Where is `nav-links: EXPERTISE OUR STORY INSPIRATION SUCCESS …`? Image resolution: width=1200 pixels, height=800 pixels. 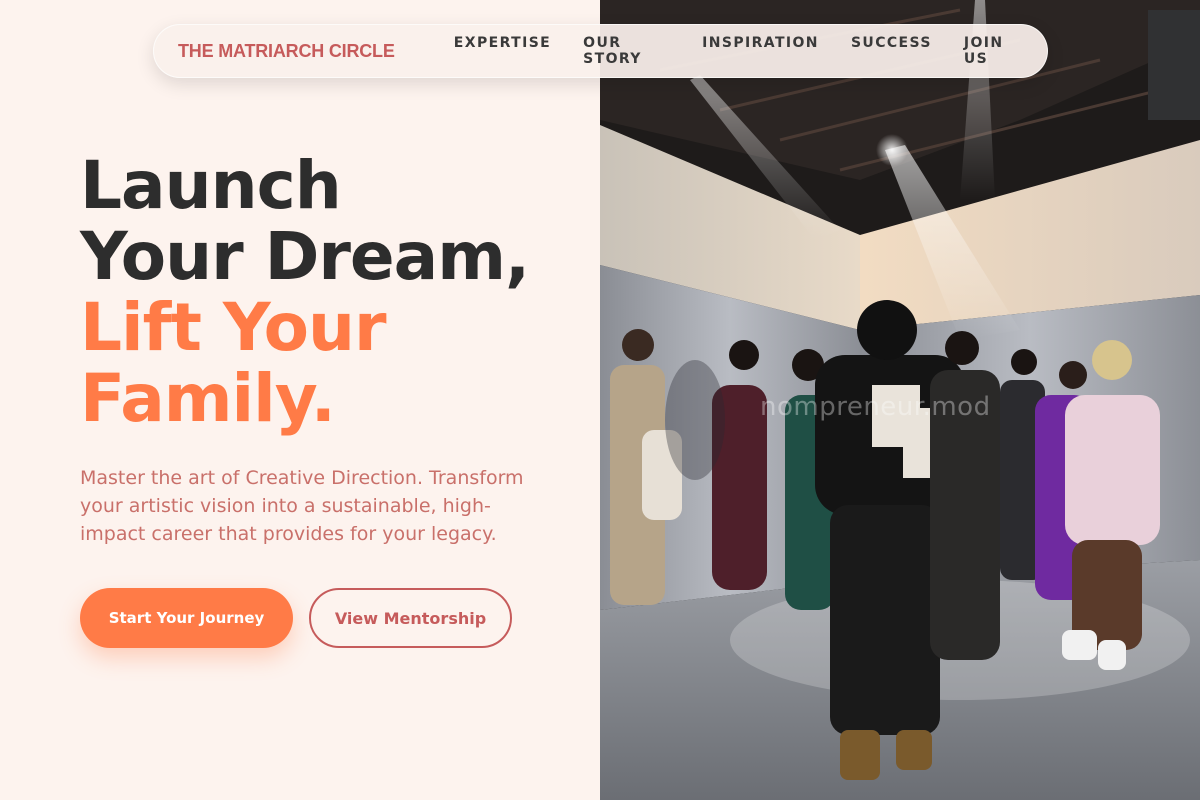
nav-links: EXPERTISE OUR STORY INSPIRATION SUCCESS … is located at coordinates (738, 51).